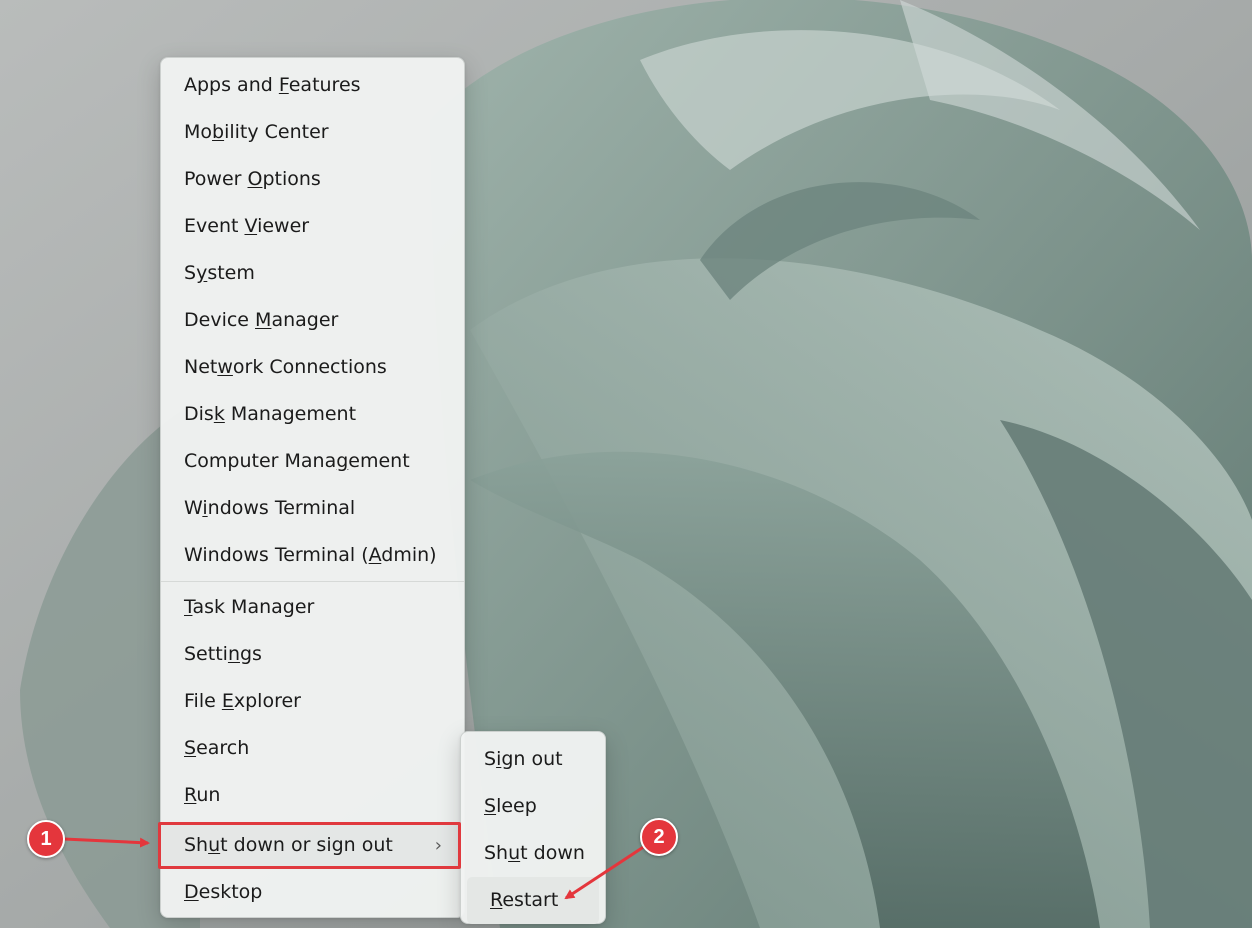 This screenshot has height=928, width=1252. Describe the element at coordinates (552, 853) in the screenshot. I see `label-part: t down` at that location.